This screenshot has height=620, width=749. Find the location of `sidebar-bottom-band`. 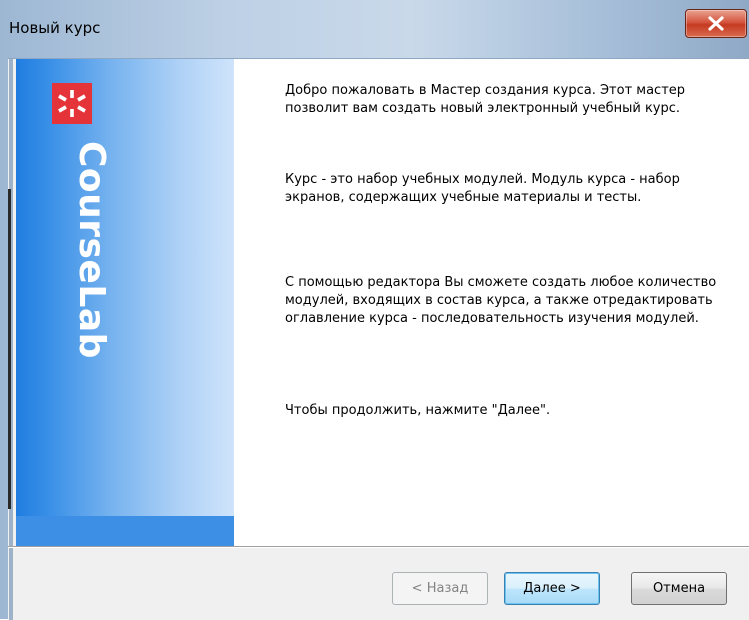

sidebar-bottom-band is located at coordinates (125, 531).